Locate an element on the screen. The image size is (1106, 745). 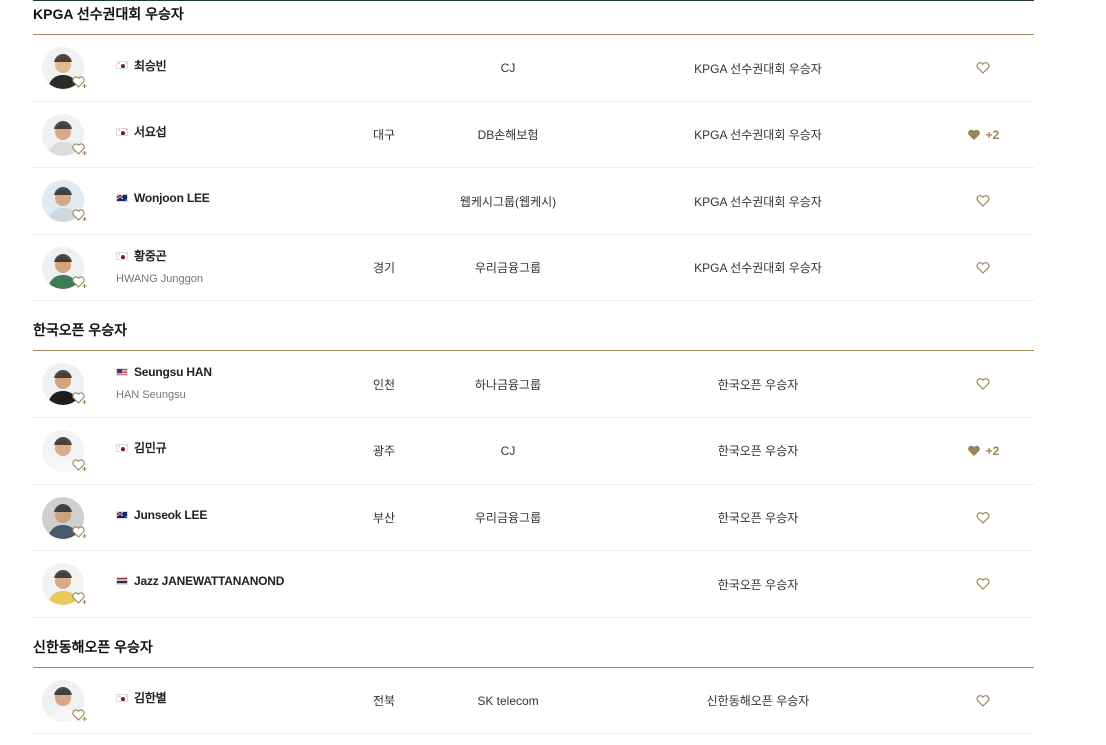
player-row: Wonjoon LEE 웹케시그룹(웹케시) KPGA 선수권대회 우승자 is located at coordinates (533, 201).